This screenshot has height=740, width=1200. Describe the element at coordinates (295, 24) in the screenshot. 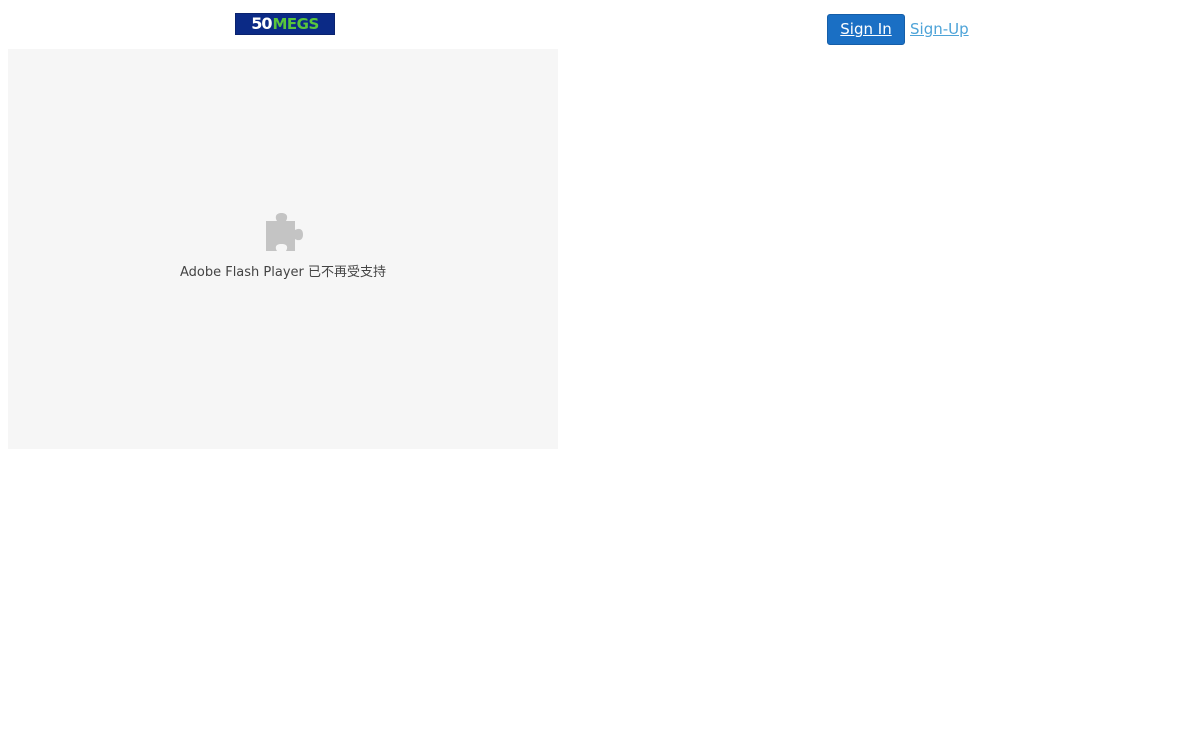

I see `logo-text: MEGS` at that location.